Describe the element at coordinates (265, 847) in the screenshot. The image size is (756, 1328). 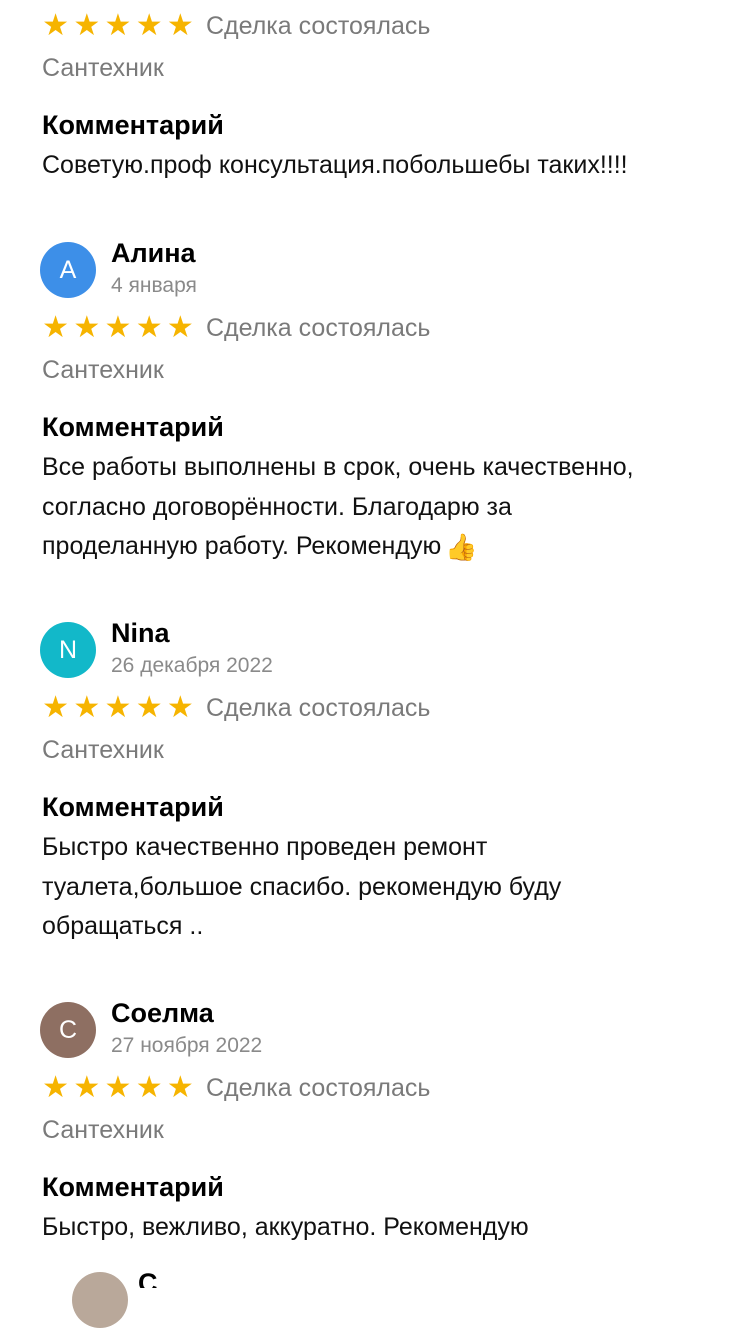
I see `comment-line: Быстро качественно проведен ремонт` at that location.